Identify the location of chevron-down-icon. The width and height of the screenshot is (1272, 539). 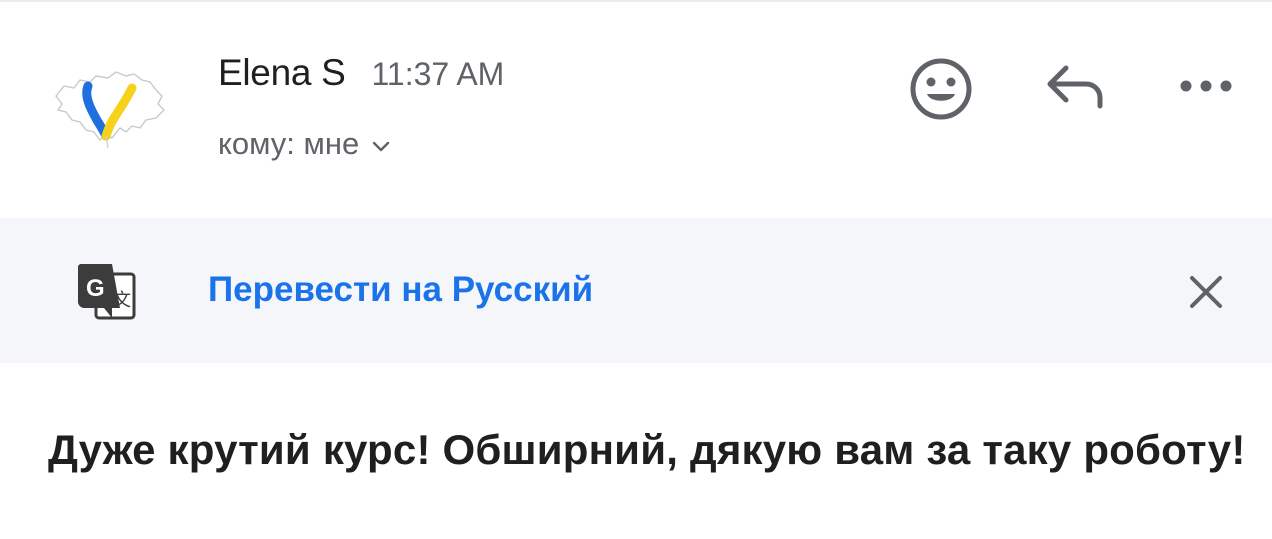
(381, 146).